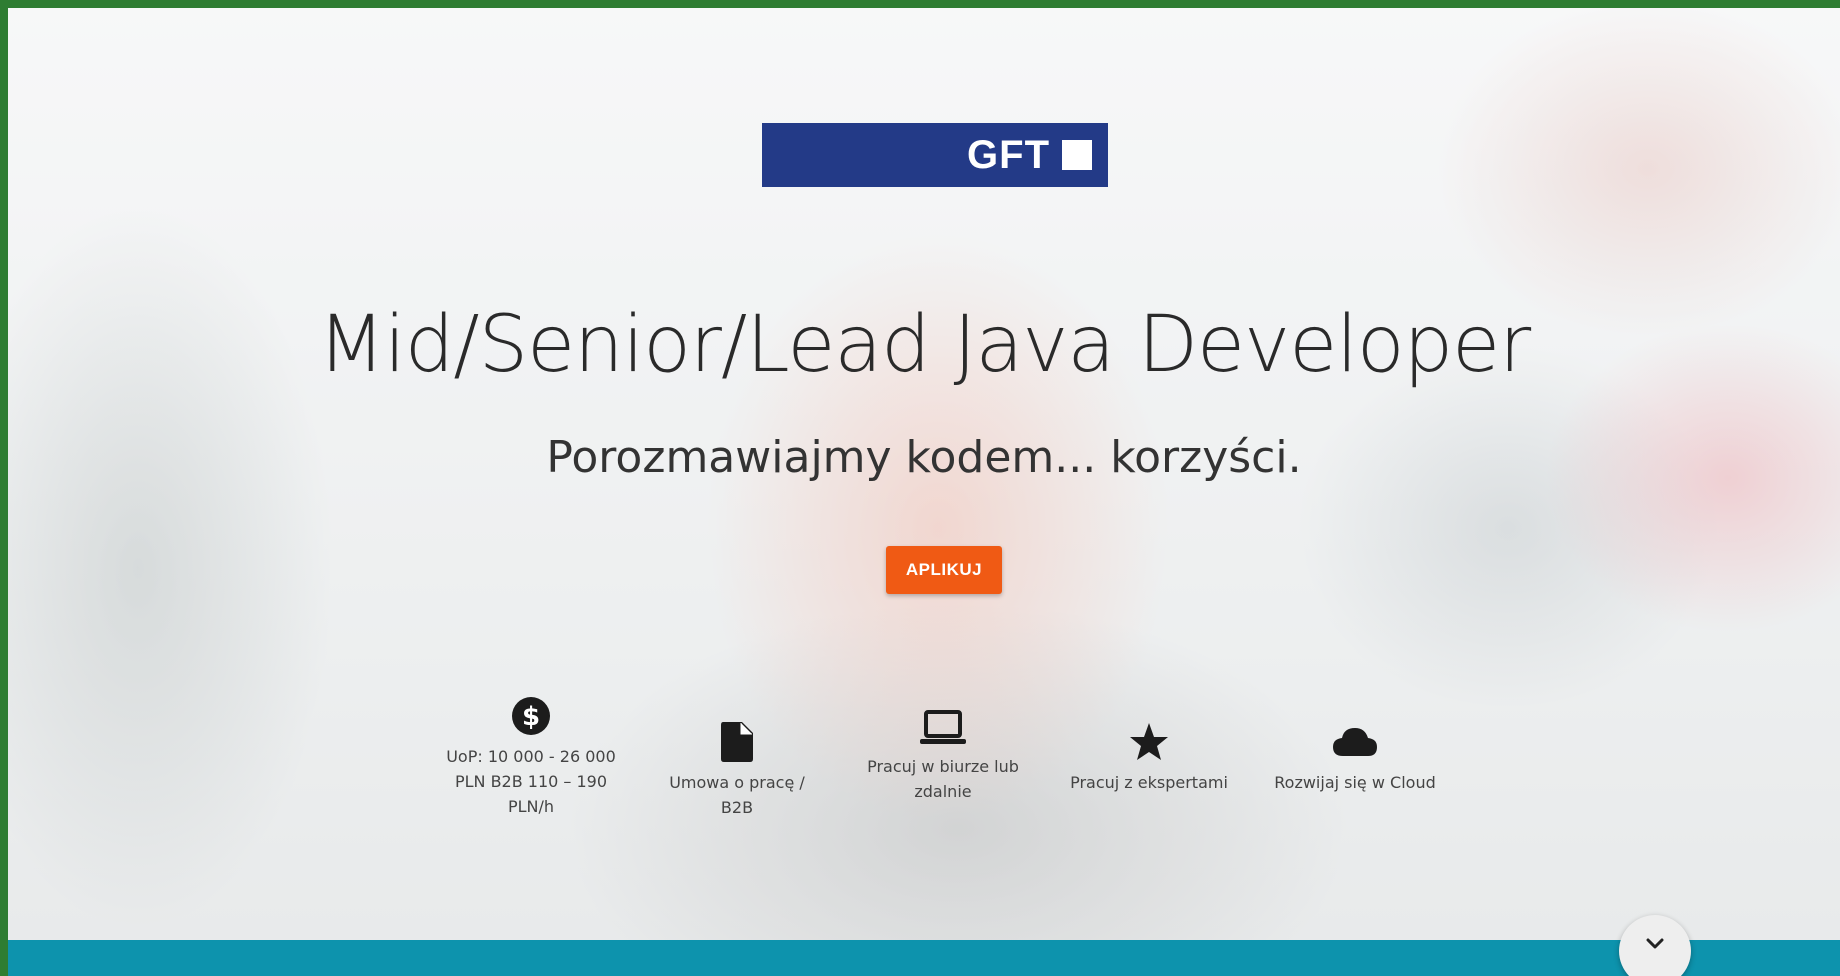  What do you see at coordinates (737, 795) in the screenshot?
I see `benefit-contract-label: Umowa o pracę / B2B` at bounding box center [737, 795].